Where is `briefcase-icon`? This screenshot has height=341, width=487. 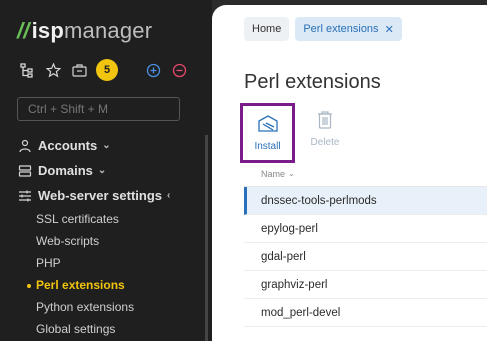
briefcase-icon is located at coordinates (79, 70).